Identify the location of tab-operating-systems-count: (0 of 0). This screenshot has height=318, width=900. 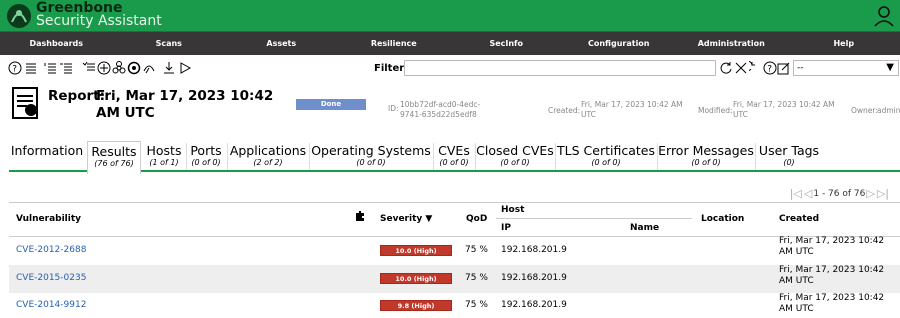
(371, 162).